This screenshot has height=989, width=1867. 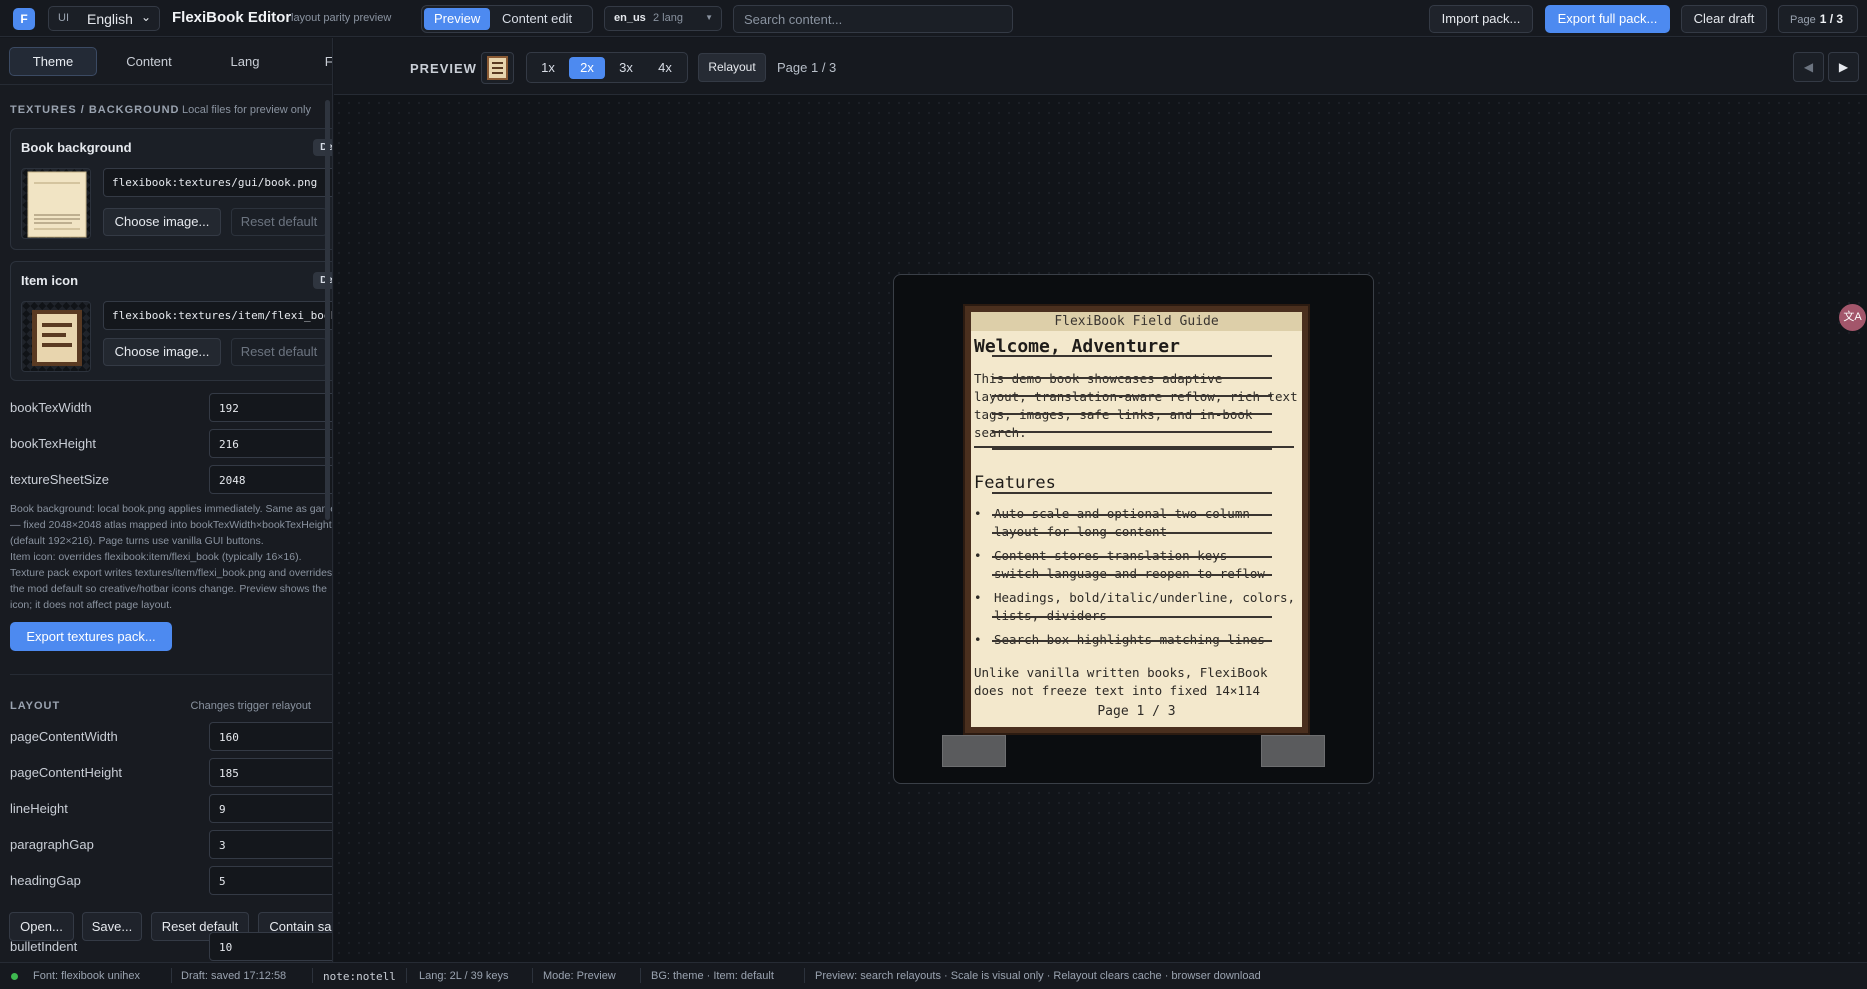 I want to click on clear-draft-button: Clear draft, so click(x=1724, y=19).